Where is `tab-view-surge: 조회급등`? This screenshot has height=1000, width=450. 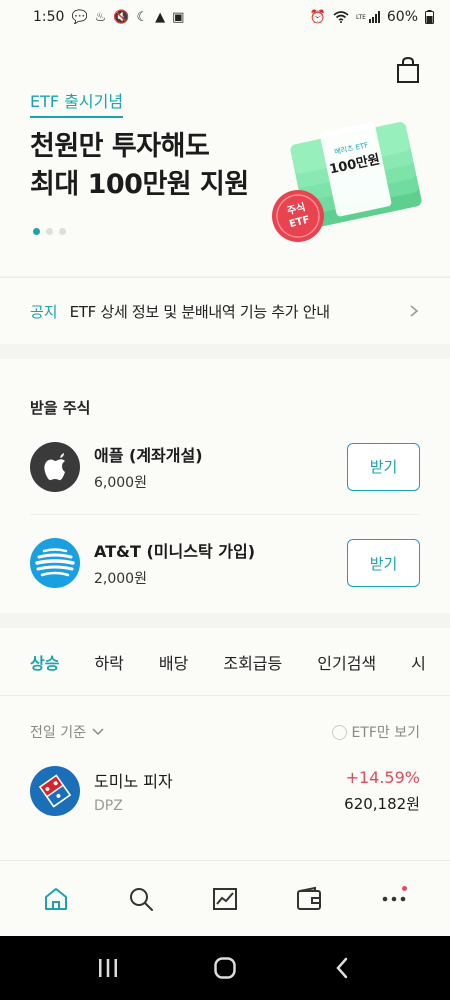
tab-view-surge: 조회급등 is located at coordinates (252, 661).